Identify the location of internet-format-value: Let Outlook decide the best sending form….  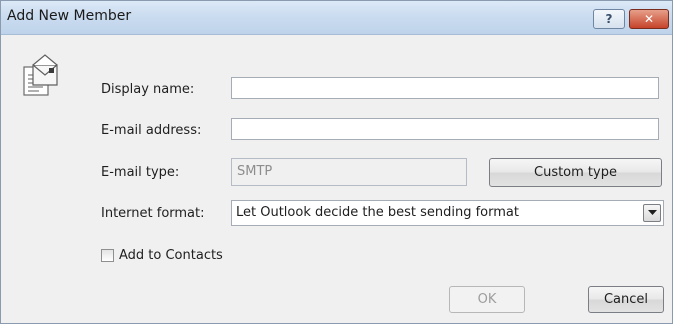
(377, 212).